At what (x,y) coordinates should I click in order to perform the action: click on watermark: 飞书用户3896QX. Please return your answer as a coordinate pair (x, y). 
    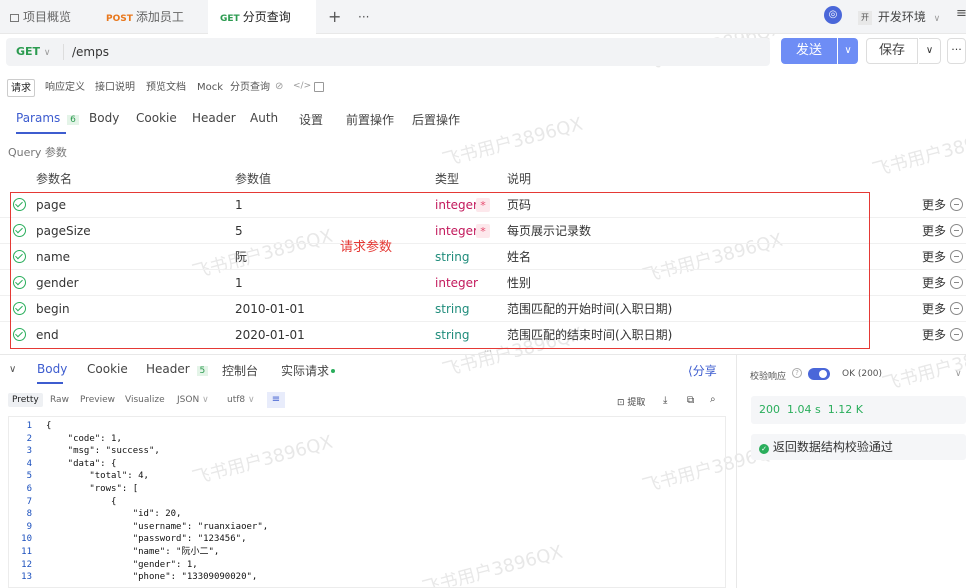
    Looking at the image, I should click on (512, 142).